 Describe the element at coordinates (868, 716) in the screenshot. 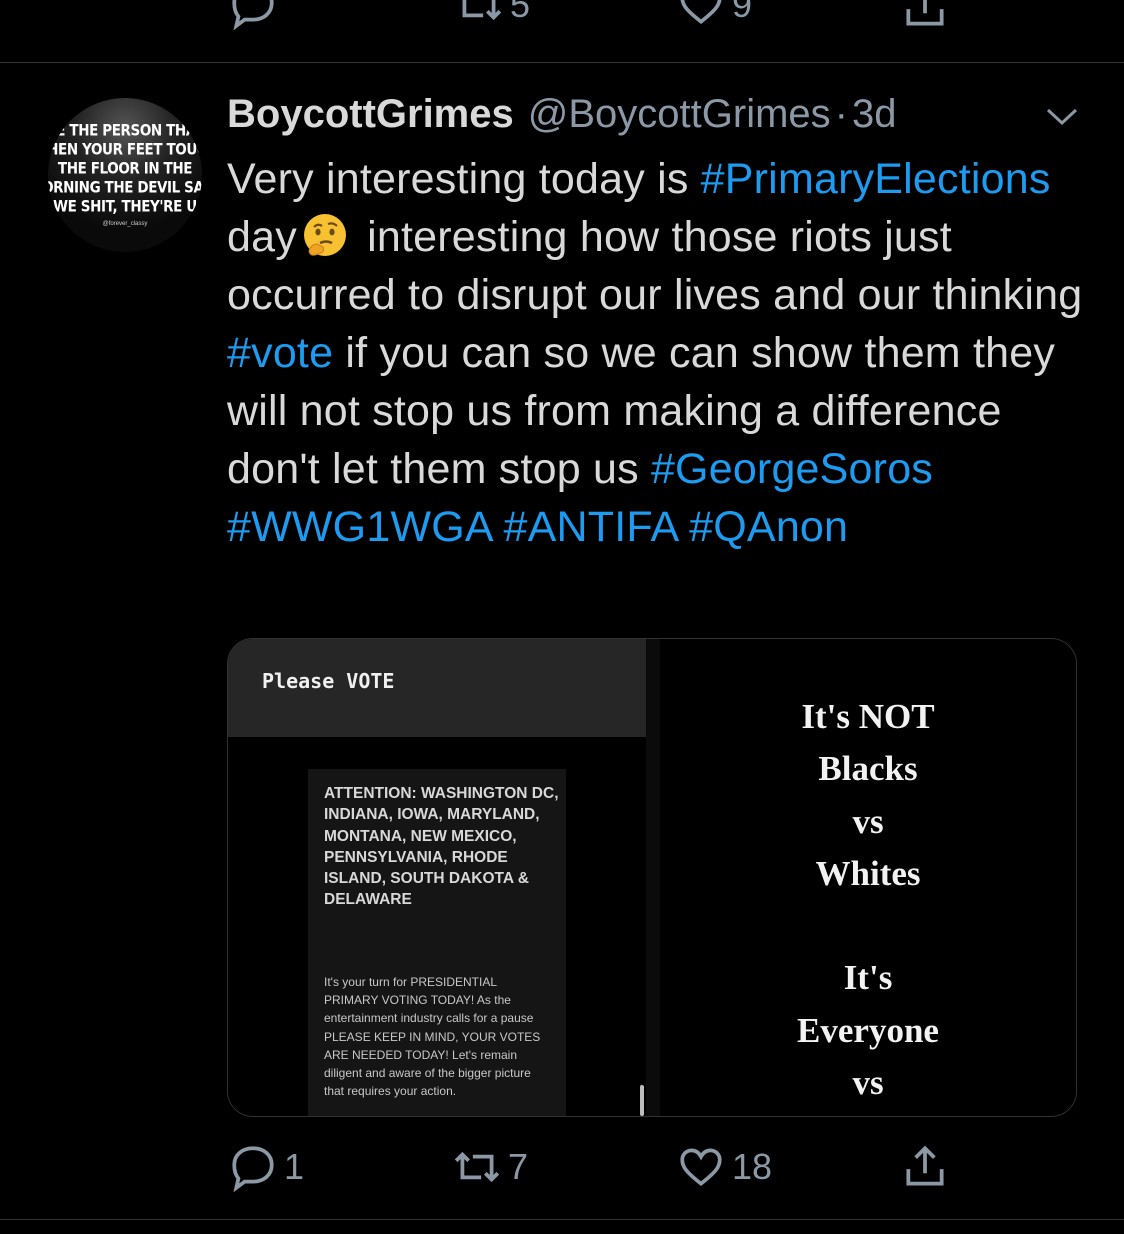

I see `image-caption-line: It's NOT` at that location.